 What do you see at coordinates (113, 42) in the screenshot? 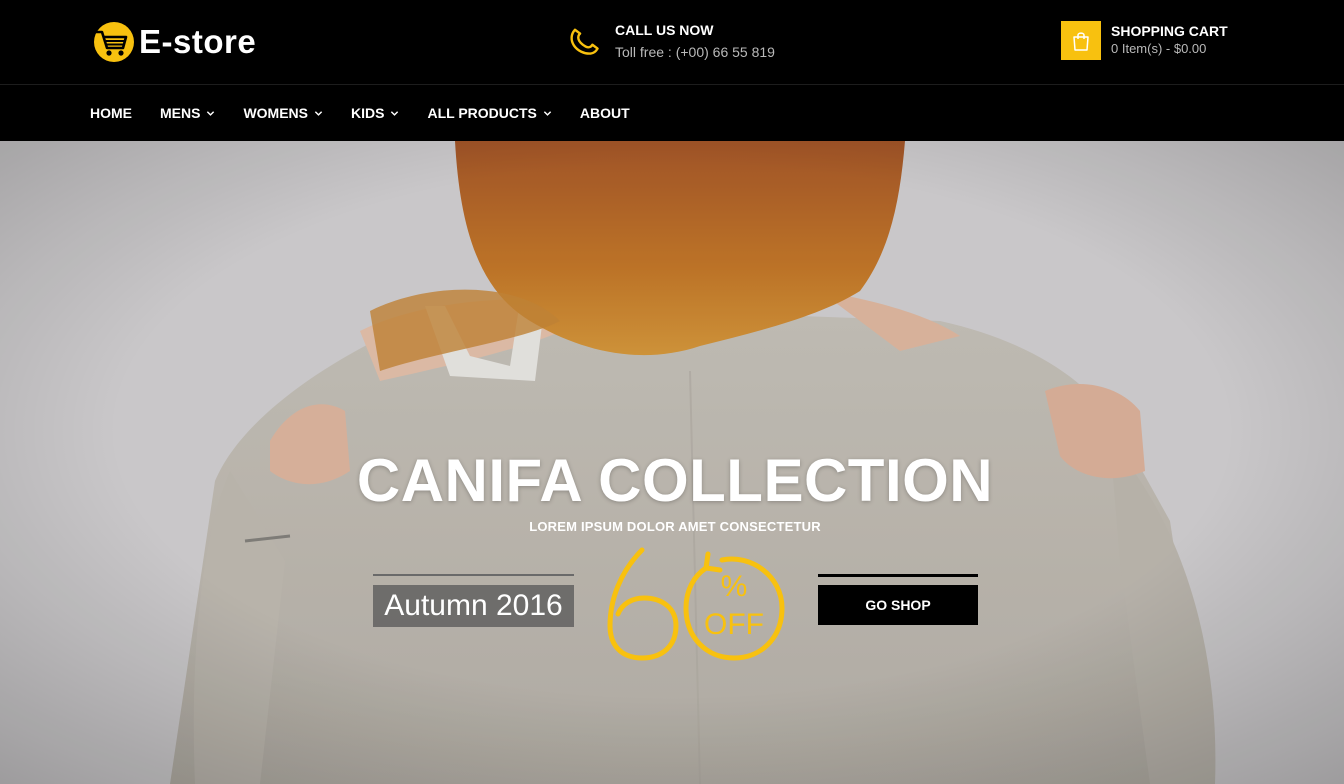
I see `shopping-cart-icon` at bounding box center [113, 42].